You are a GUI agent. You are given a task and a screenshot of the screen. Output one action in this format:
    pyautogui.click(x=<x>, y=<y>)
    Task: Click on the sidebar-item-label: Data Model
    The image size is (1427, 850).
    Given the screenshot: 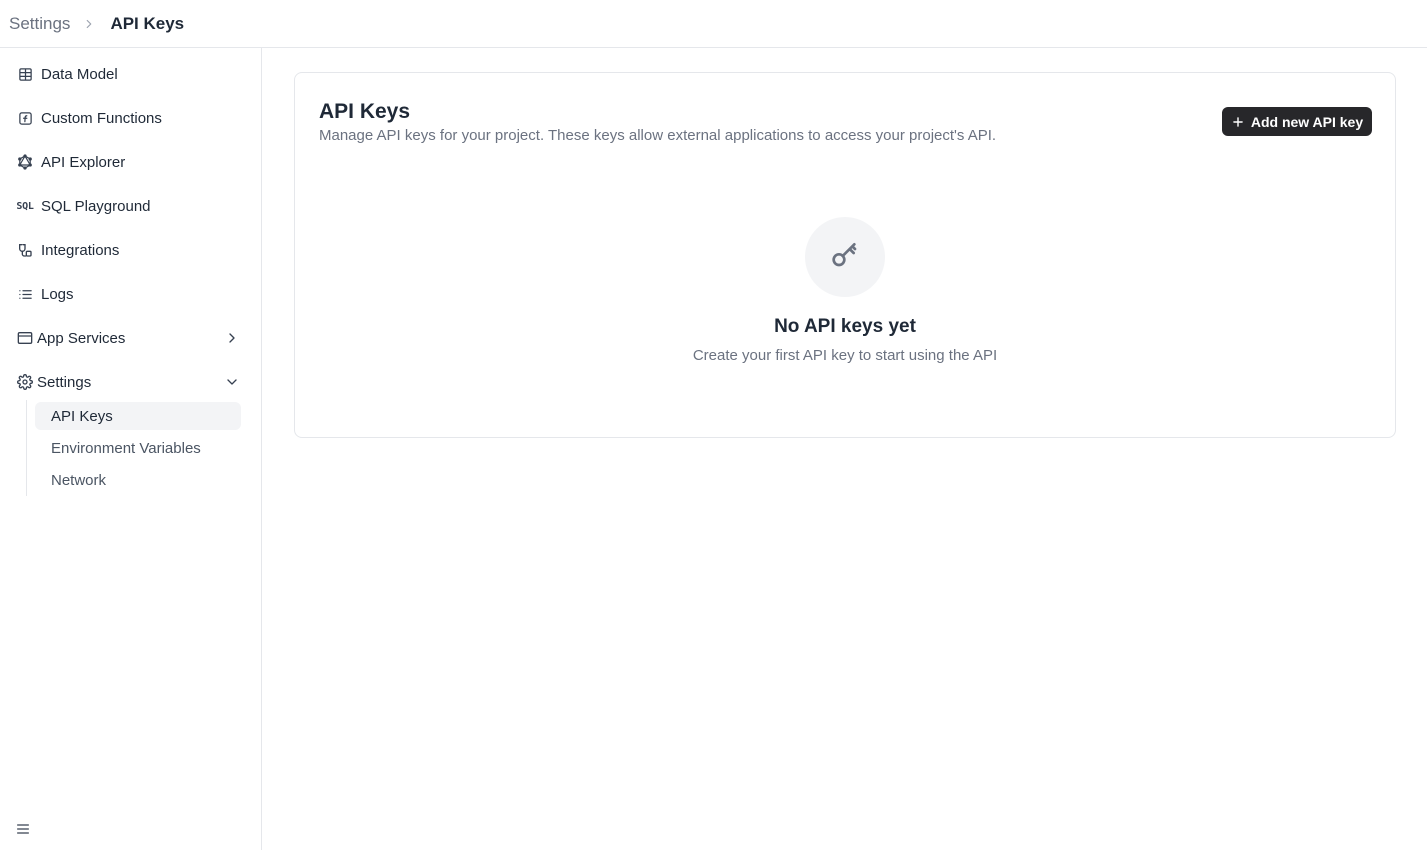 What is the action you would take?
    pyautogui.click(x=79, y=74)
    